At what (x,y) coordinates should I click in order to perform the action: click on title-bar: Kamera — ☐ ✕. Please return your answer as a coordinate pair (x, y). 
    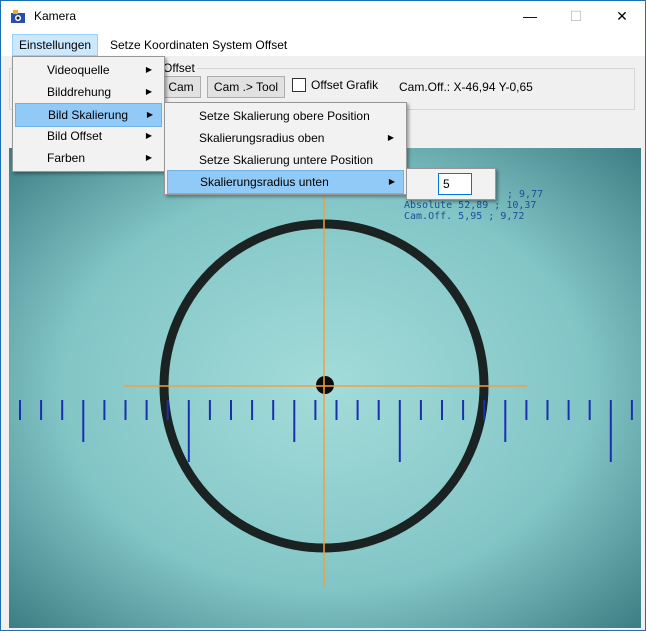
    Looking at the image, I should click on (323, 16).